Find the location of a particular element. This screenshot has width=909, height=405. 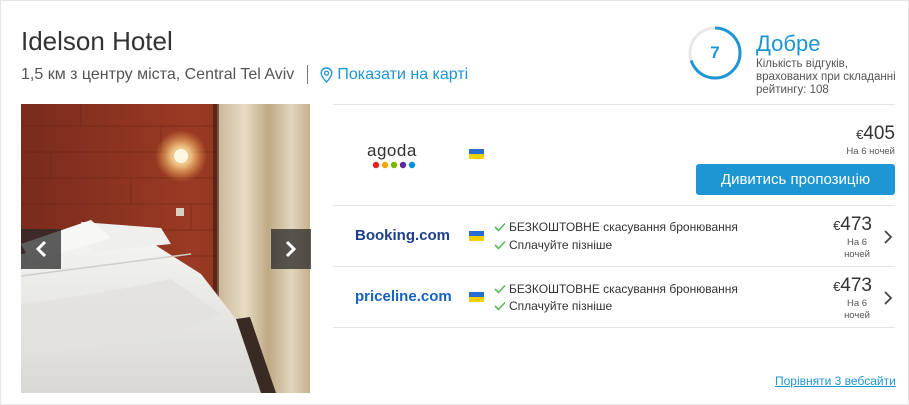

agoda-logo-text: agoda is located at coordinates (392, 150).